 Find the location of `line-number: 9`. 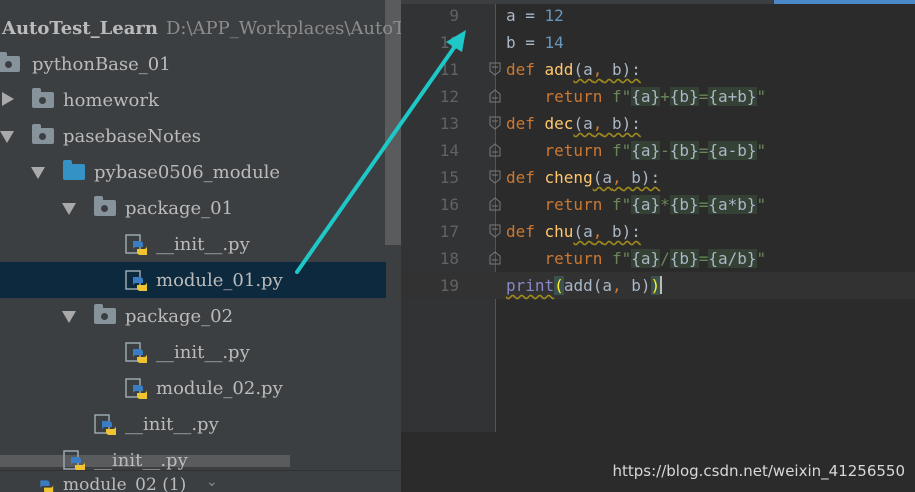

line-number: 9 is located at coordinates (454, 15).